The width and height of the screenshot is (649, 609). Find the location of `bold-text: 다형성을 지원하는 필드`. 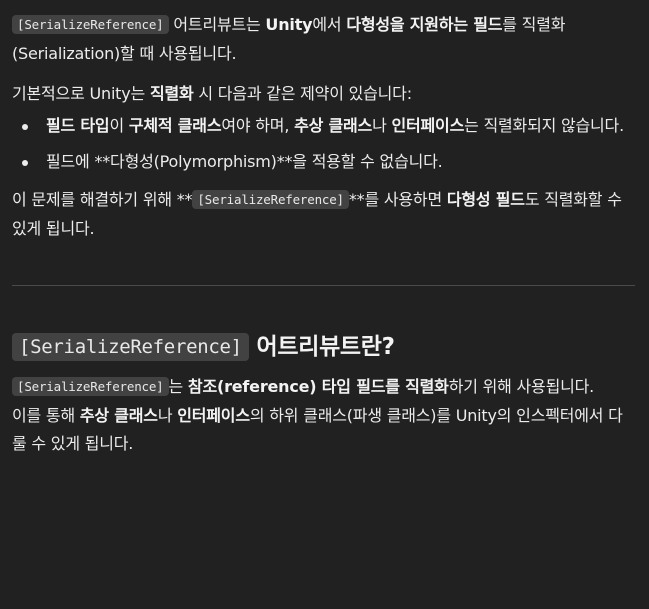

bold-text: 다형성을 지원하는 필드 is located at coordinates (424, 24).